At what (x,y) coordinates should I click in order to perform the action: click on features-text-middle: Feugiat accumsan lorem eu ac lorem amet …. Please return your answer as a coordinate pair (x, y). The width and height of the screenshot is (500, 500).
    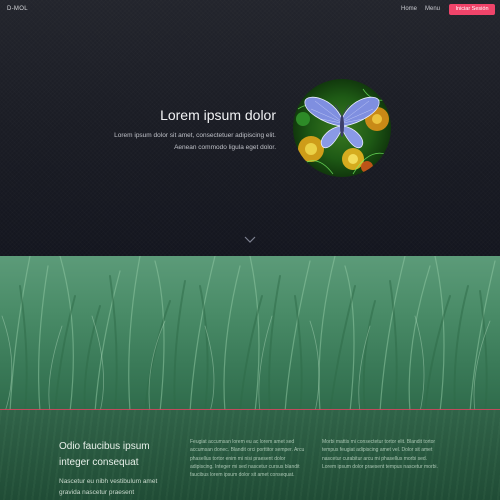
    Looking at the image, I should click on (247, 459).